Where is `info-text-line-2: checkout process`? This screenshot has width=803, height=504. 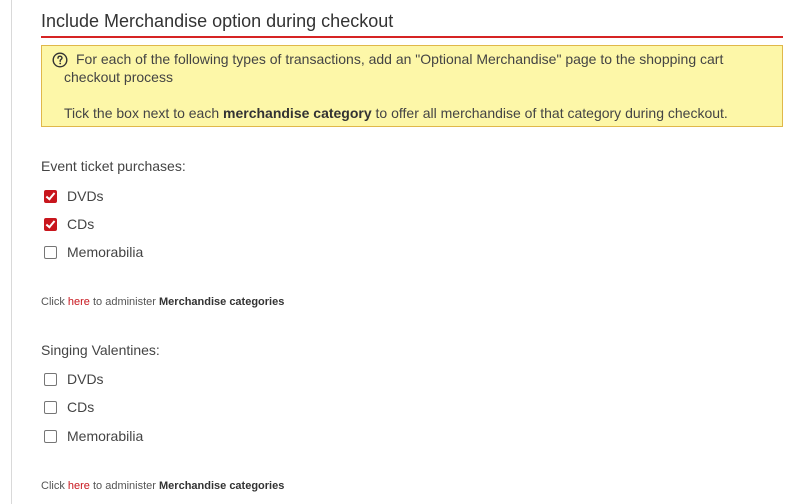
info-text-line-2: checkout process is located at coordinates (118, 77).